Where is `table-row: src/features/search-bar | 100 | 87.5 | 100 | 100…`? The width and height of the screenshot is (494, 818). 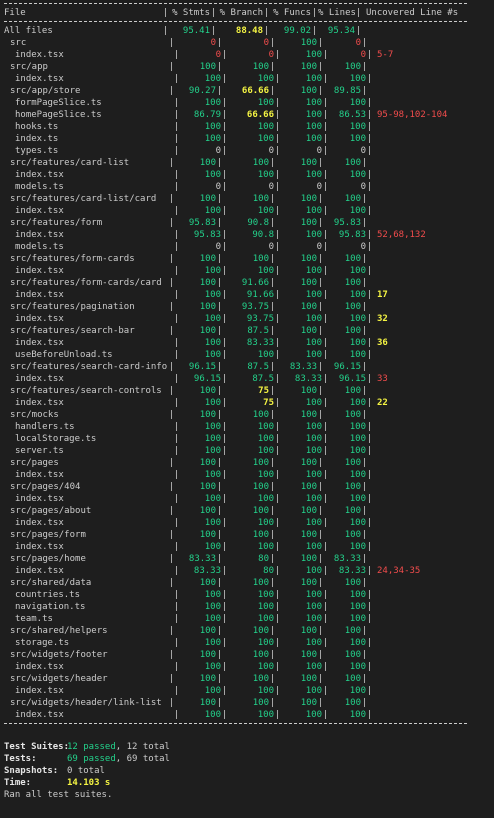
table-row: src/features/search-bar | 100 | 87.5 | 100 | 100… is located at coordinates (249, 331).